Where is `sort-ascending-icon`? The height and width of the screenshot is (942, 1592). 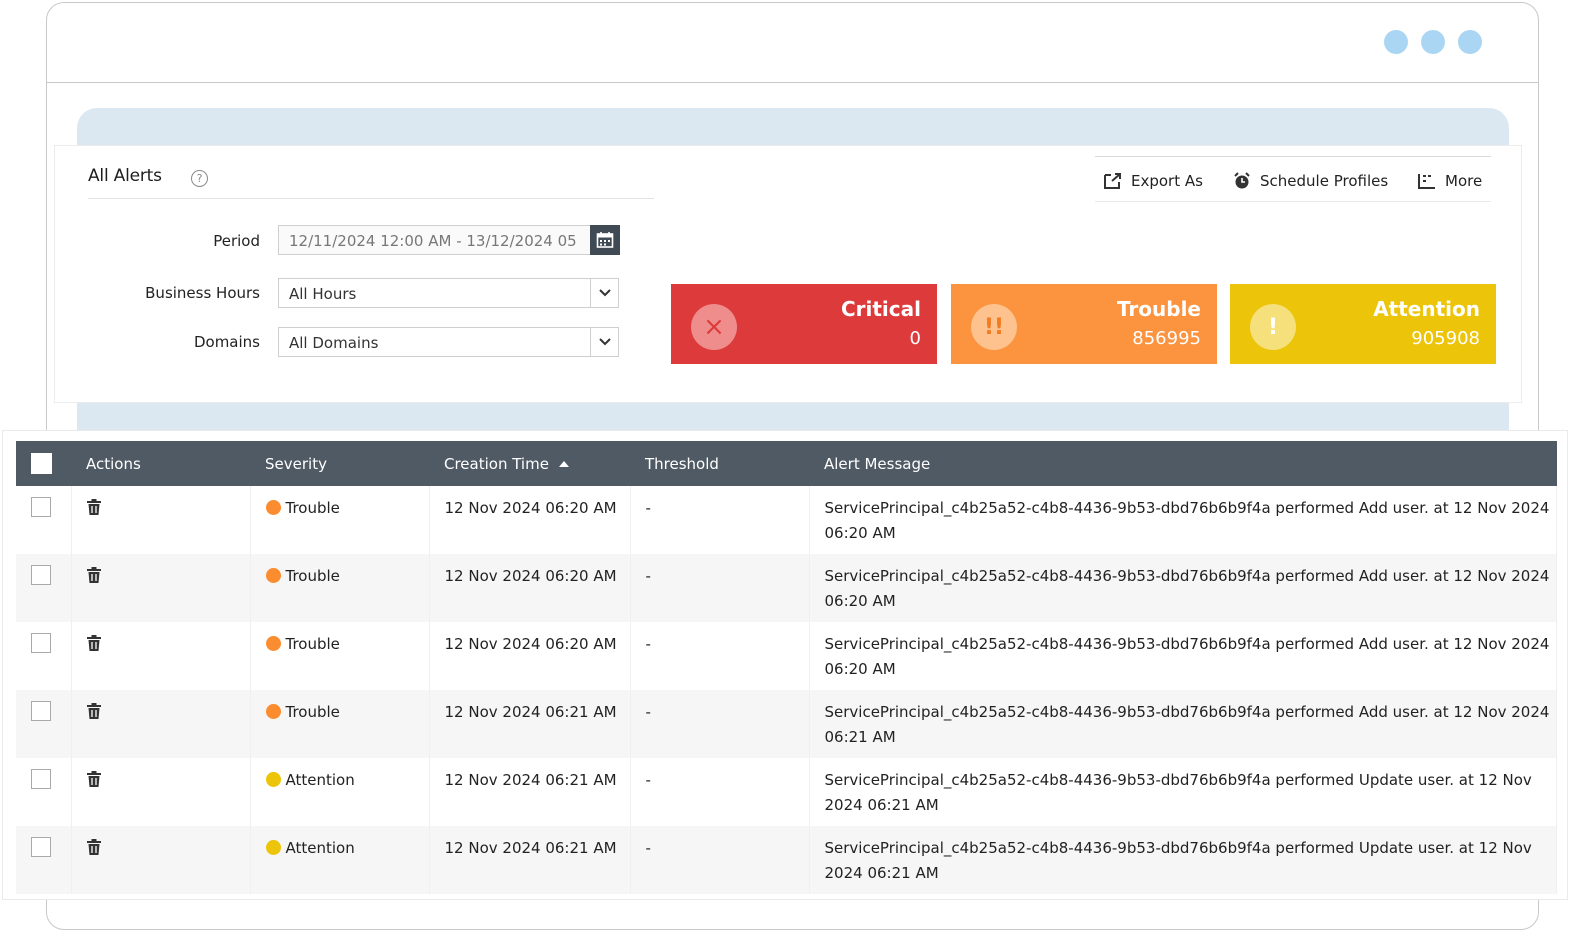 sort-ascending-icon is located at coordinates (563, 463).